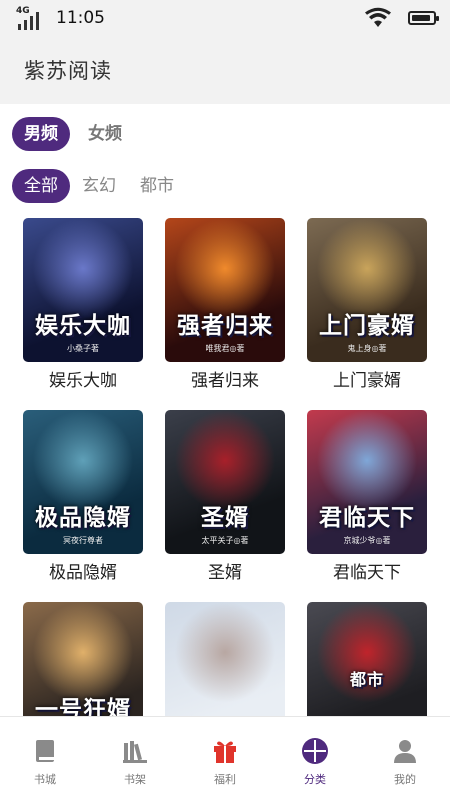  I want to click on tab-male: 男频, so click(41, 134).